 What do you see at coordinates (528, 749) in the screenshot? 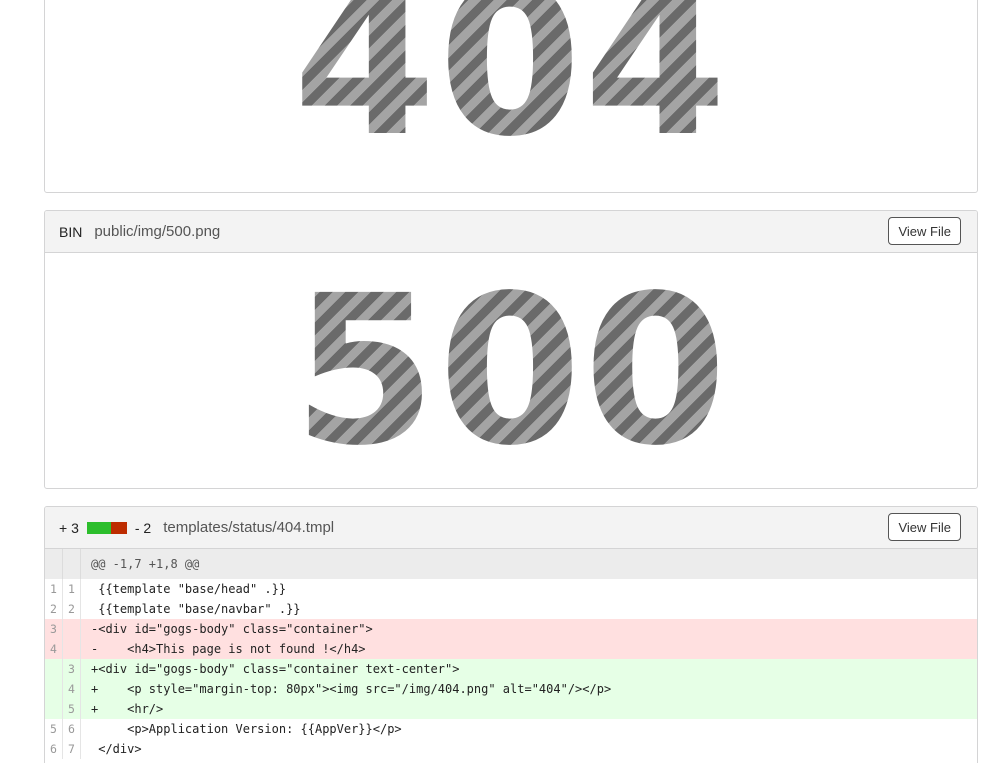
I see `code-line: </div>` at bounding box center [528, 749].